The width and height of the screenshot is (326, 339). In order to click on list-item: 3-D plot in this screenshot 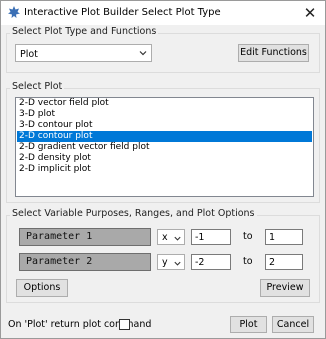, I will do `click(164, 114)`.